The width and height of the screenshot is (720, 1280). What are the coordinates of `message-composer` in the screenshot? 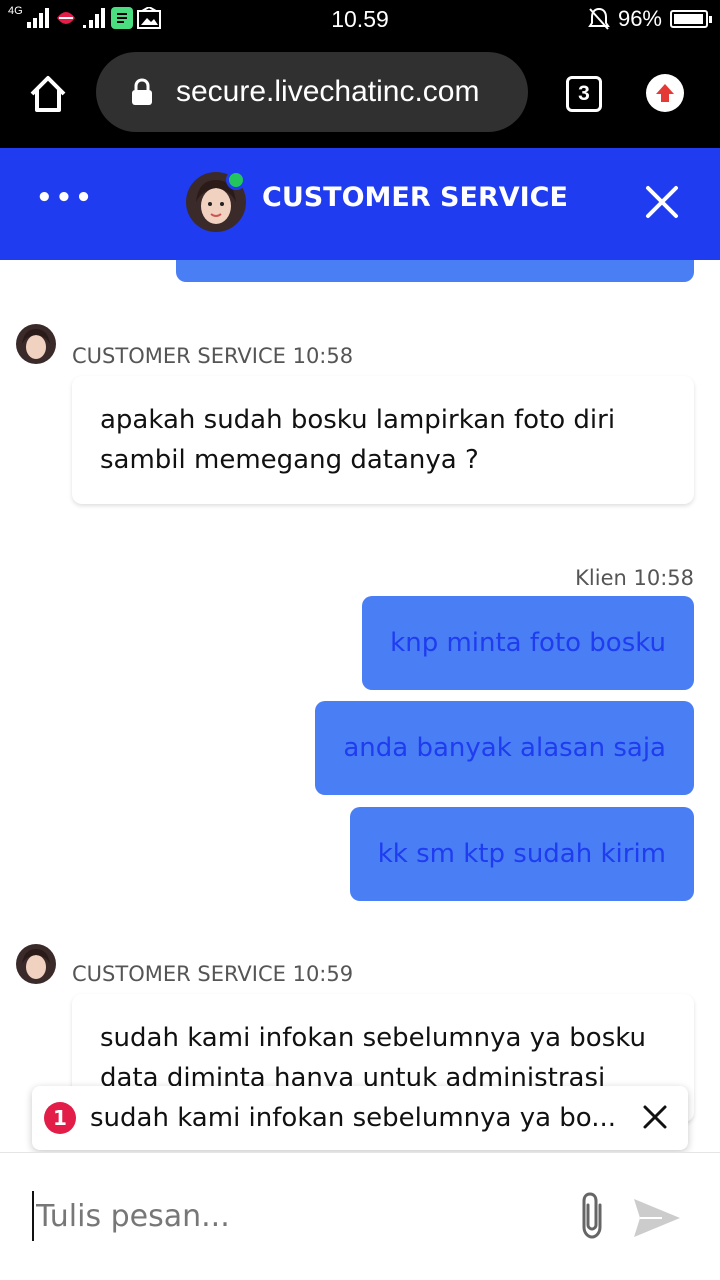 It's located at (360, 1216).